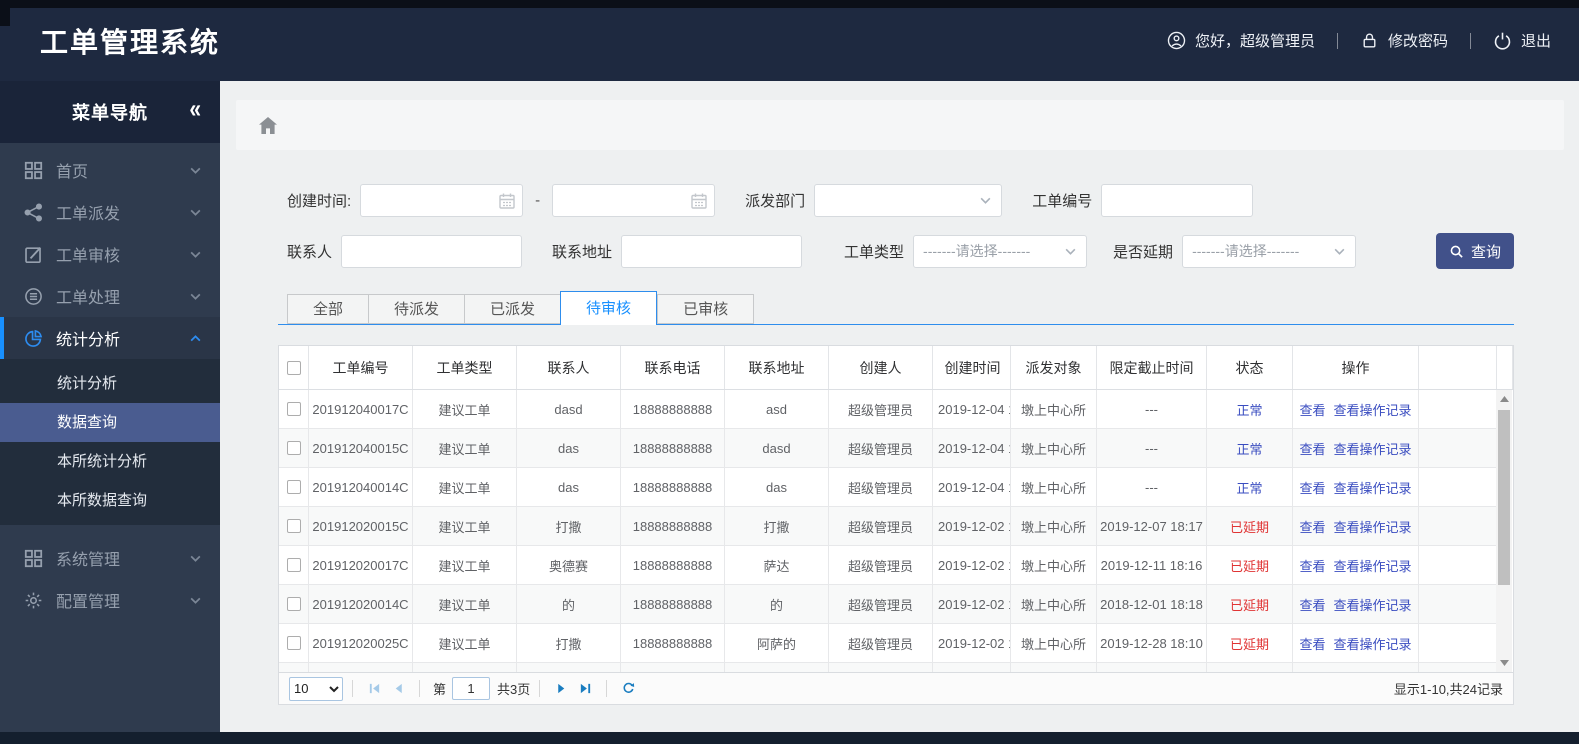  What do you see at coordinates (293, 367) in the screenshot?
I see `select-all-checkbox` at bounding box center [293, 367].